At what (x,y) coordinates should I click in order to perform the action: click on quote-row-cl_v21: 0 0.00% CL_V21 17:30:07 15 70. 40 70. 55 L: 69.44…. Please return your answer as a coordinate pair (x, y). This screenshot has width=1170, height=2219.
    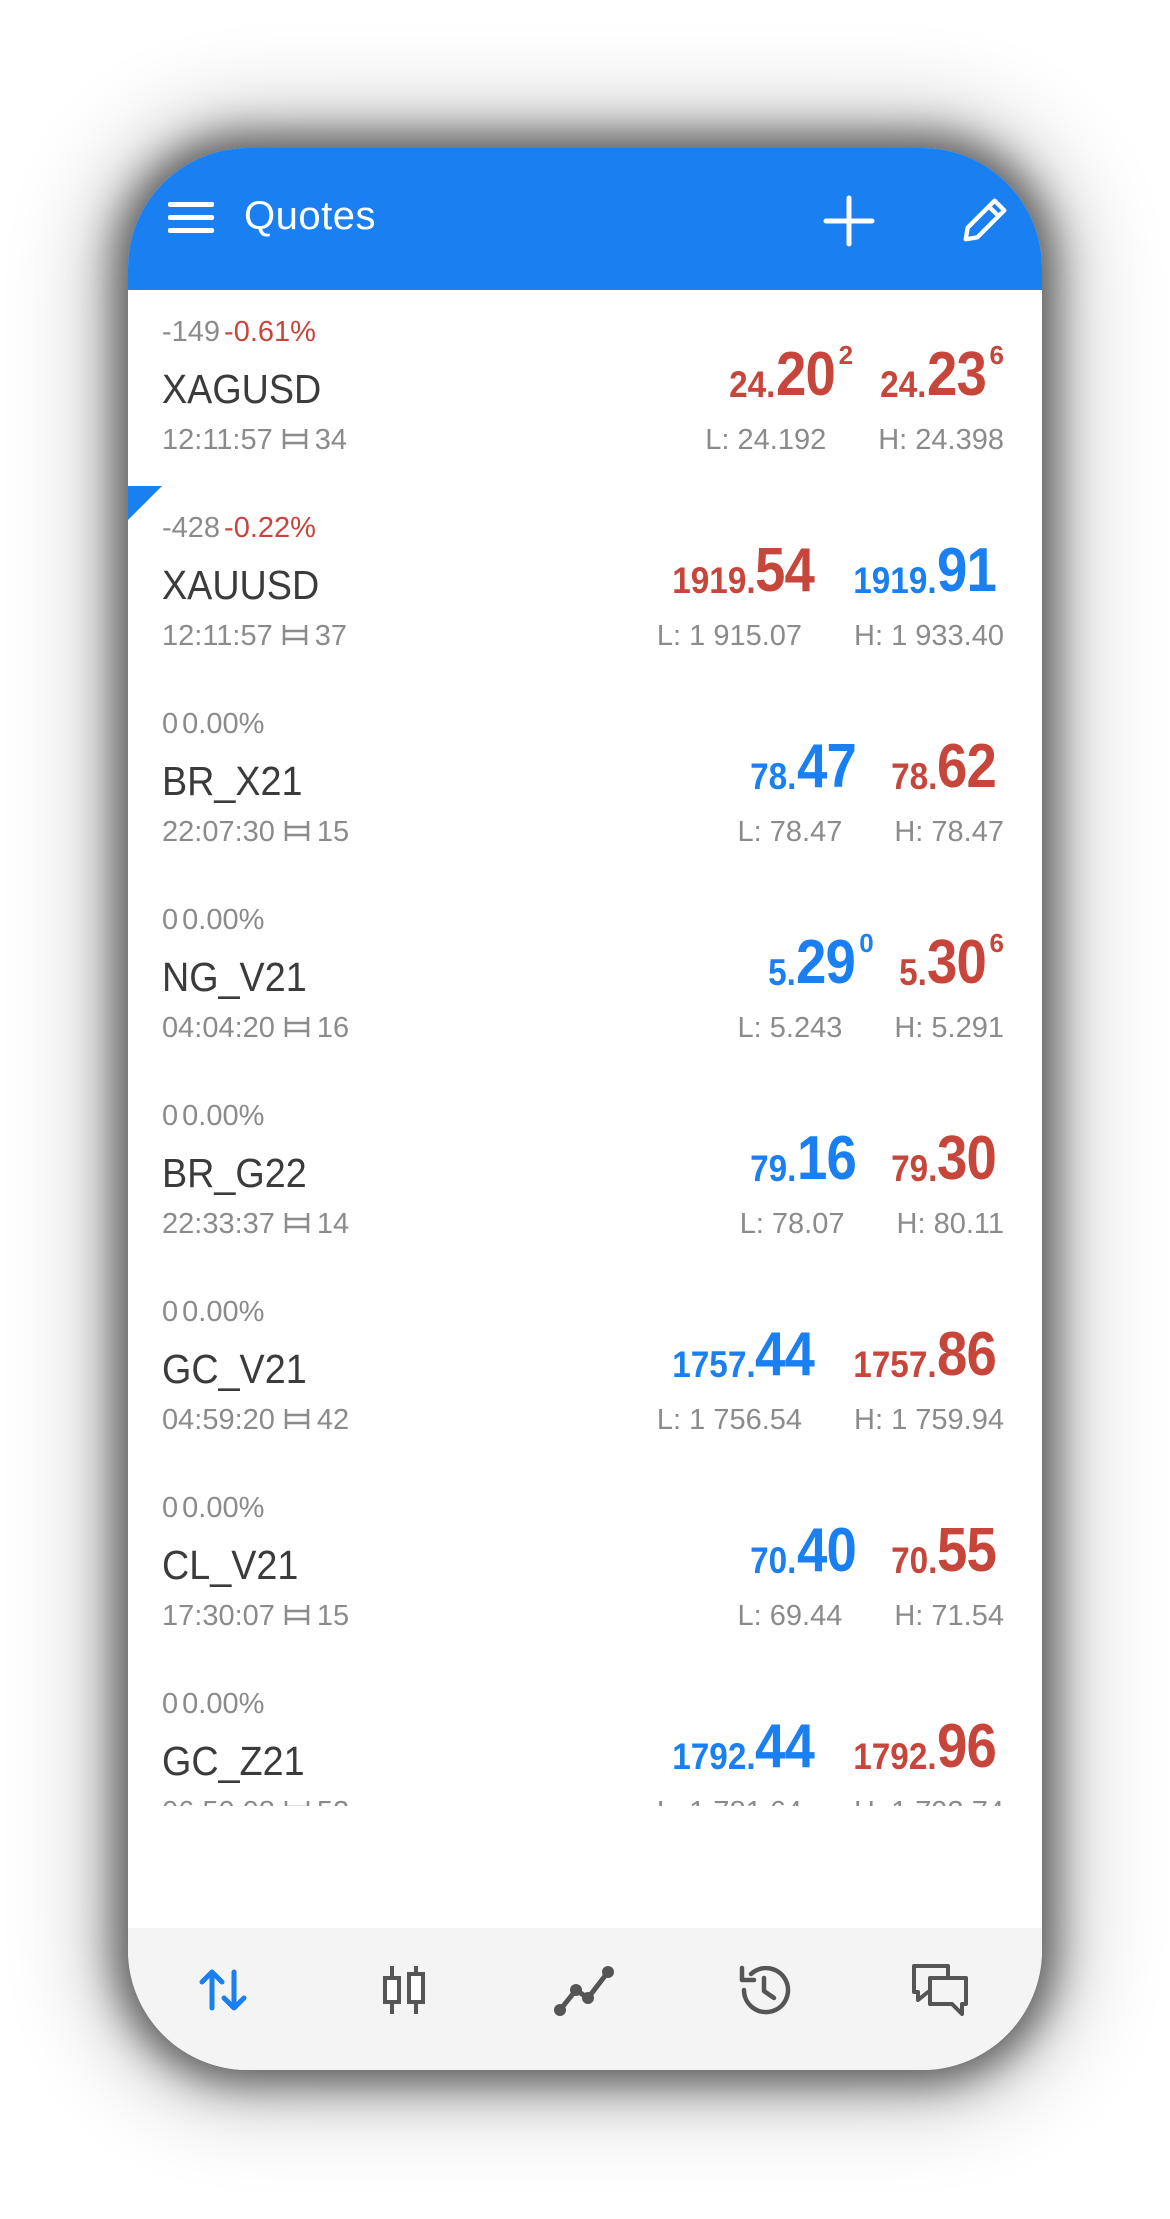
    Looking at the image, I should click on (585, 1564).